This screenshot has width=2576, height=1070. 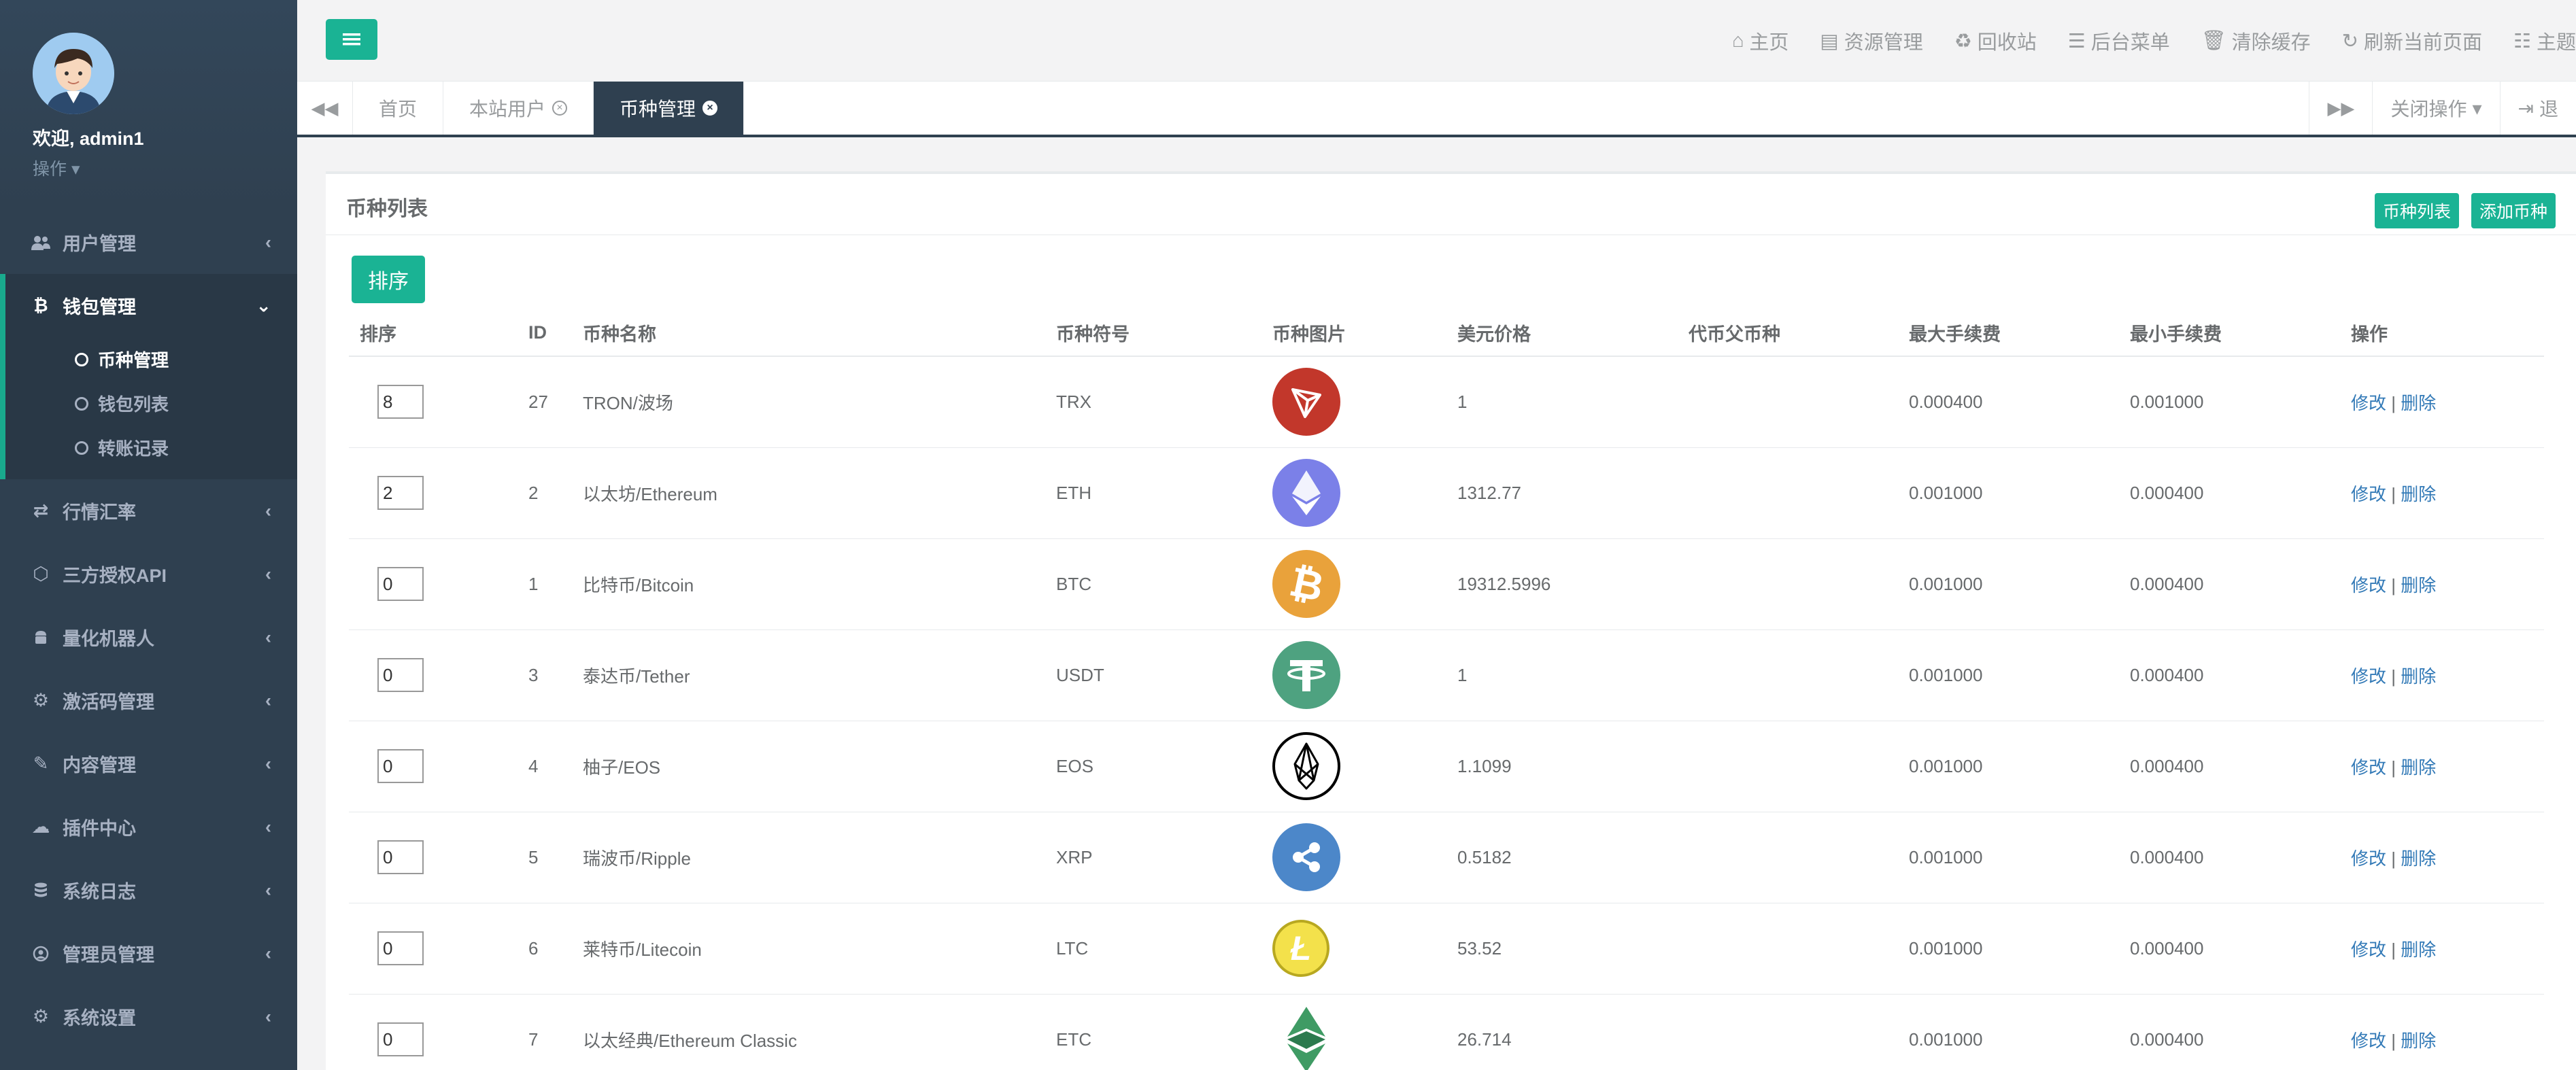 I want to click on gear-icon: ⚙, so click(x=41, y=700).